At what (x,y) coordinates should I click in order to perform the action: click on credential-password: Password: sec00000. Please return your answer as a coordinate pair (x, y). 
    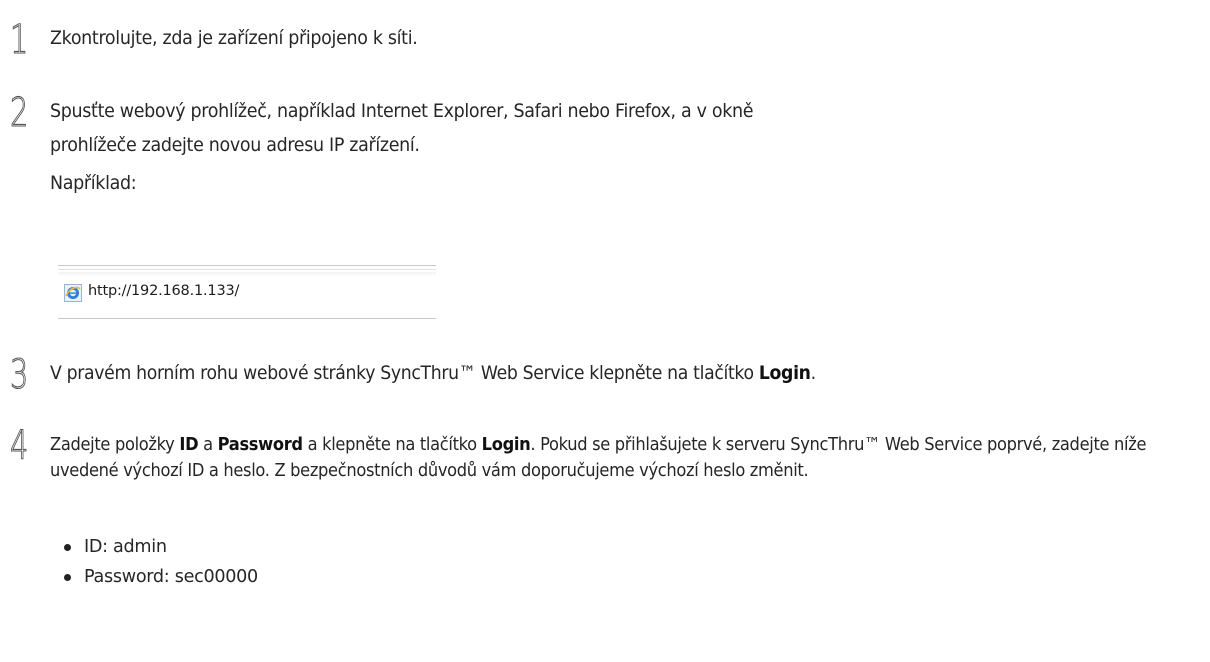
    Looking at the image, I should click on (160, 577).